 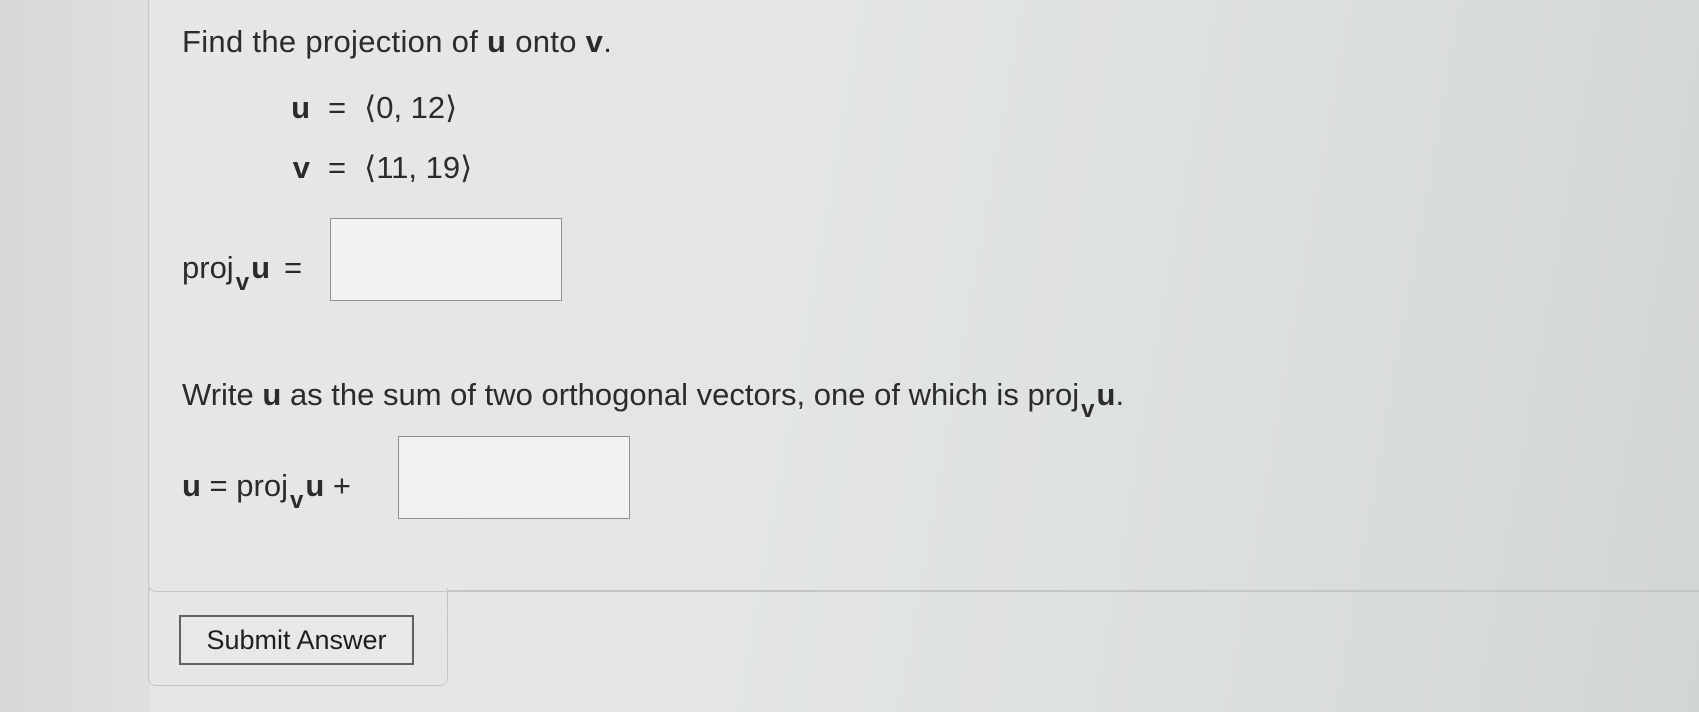 What do you see at coordinates (608, 41) in the screenshot?
I see `question-suffix: .` at bounding box center [608, 41].